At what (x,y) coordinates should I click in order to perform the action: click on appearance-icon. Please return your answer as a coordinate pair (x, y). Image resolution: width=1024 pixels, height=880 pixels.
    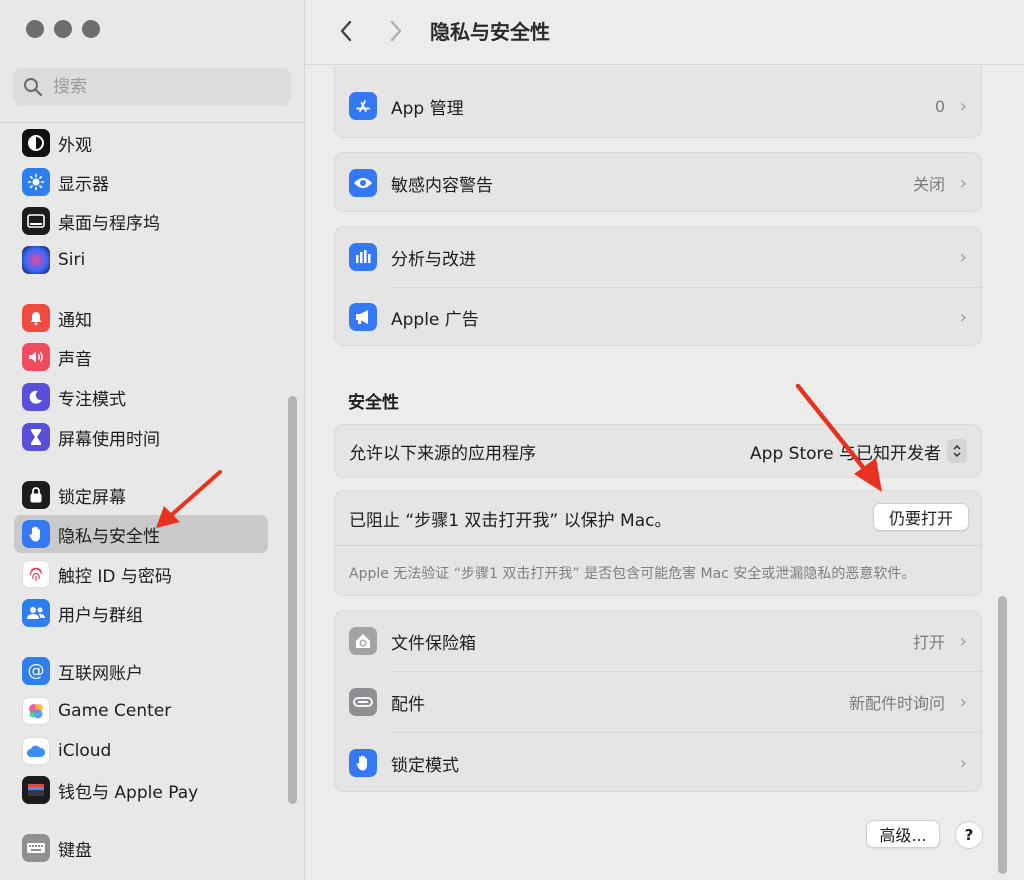
    Looking at the image, I should click on (36, 143).